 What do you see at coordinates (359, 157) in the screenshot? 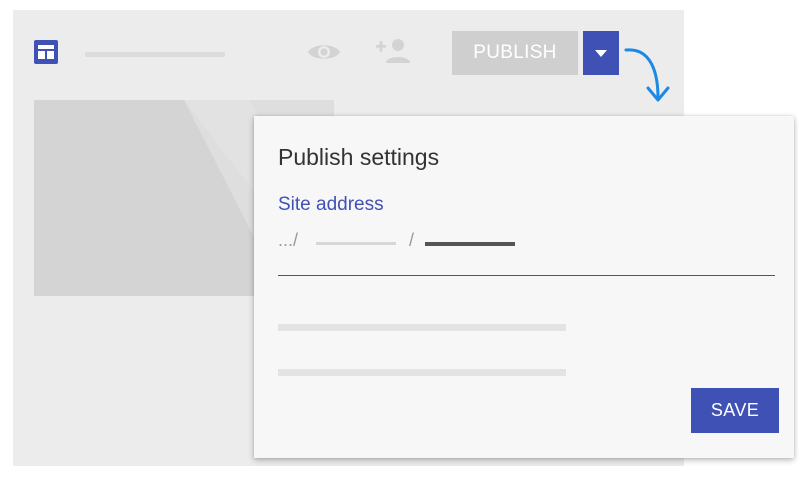
I see `dialog-title: Publish settings` at bounding box center [359, 157].